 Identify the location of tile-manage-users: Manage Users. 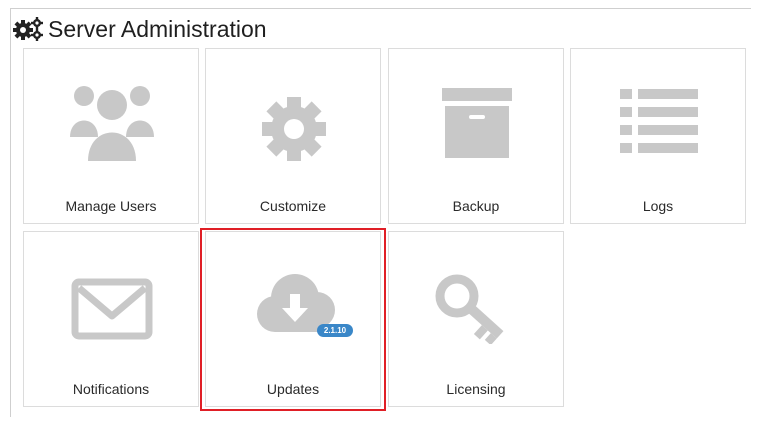
(111, 136).